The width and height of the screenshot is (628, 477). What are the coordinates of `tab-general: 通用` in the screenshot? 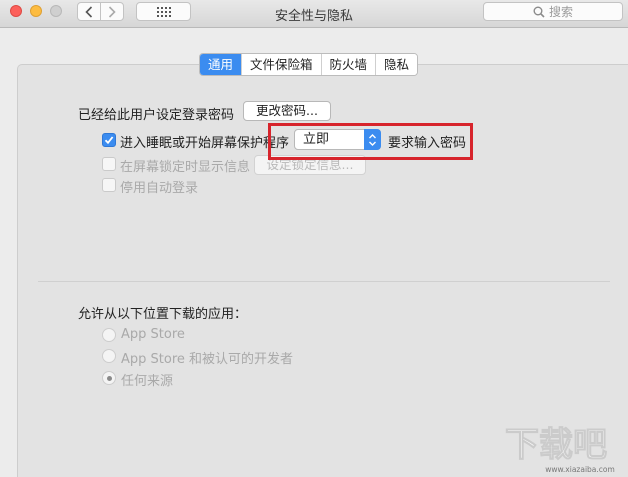 It's located at (221, 64).